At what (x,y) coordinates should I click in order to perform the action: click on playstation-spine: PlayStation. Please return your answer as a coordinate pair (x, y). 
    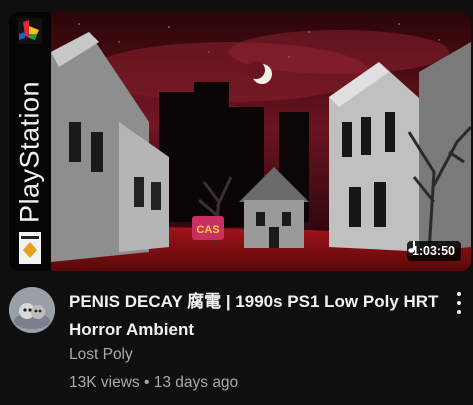
    Looking at the image, I should click on (30, 141).